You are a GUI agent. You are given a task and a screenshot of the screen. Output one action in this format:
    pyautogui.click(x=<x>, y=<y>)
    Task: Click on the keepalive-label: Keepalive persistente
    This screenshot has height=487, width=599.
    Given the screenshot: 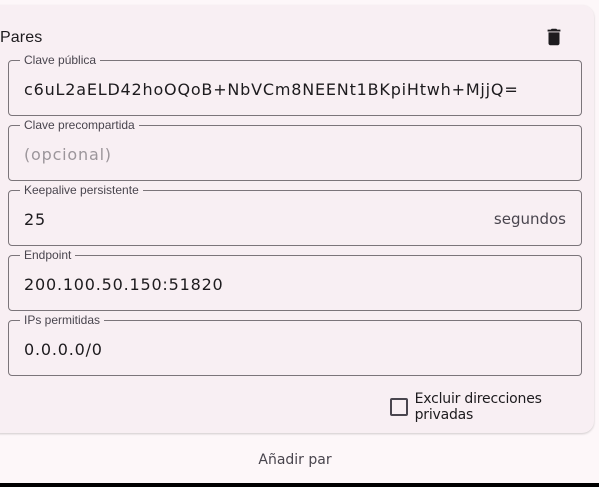 What is the action you would take?
    pyautogui.click(x=81, y=190)
    